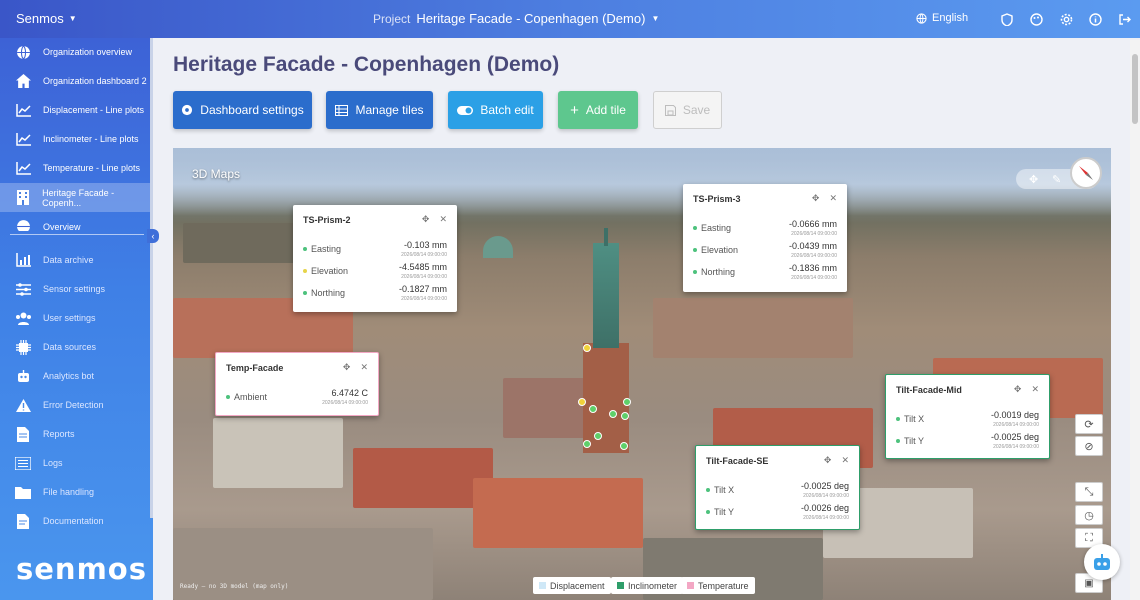 The image size is (1140, 600). I want to click on reading-name: Northing, so click(718, 272).